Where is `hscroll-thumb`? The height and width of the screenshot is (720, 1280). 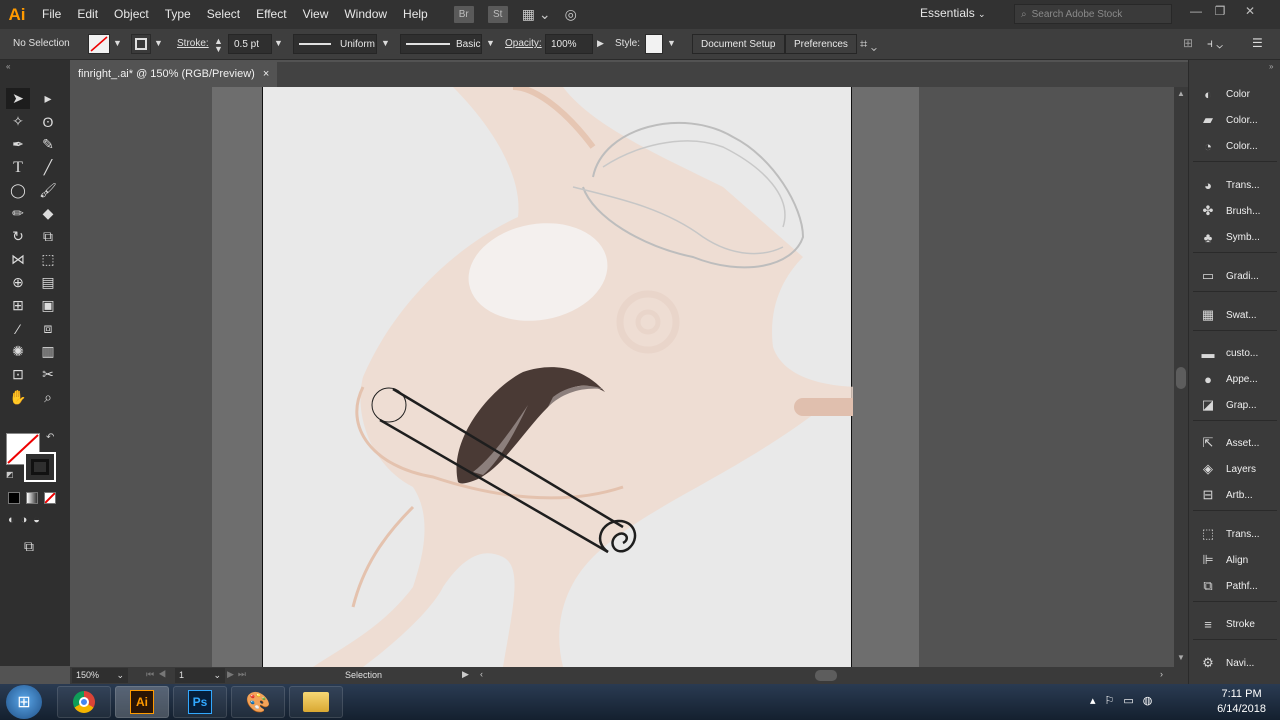
hscroll-thumb is located at coordinates (826, 675).